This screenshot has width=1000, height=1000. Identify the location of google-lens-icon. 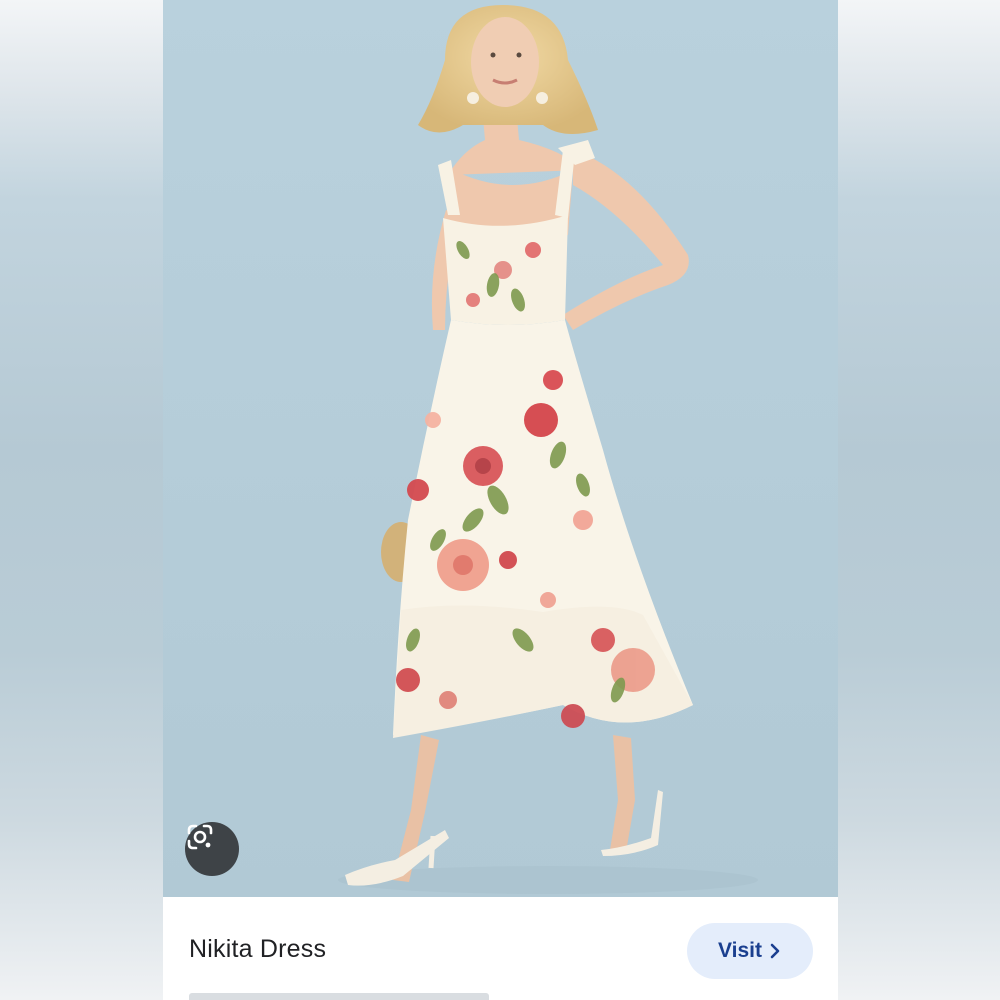
(200, 837).